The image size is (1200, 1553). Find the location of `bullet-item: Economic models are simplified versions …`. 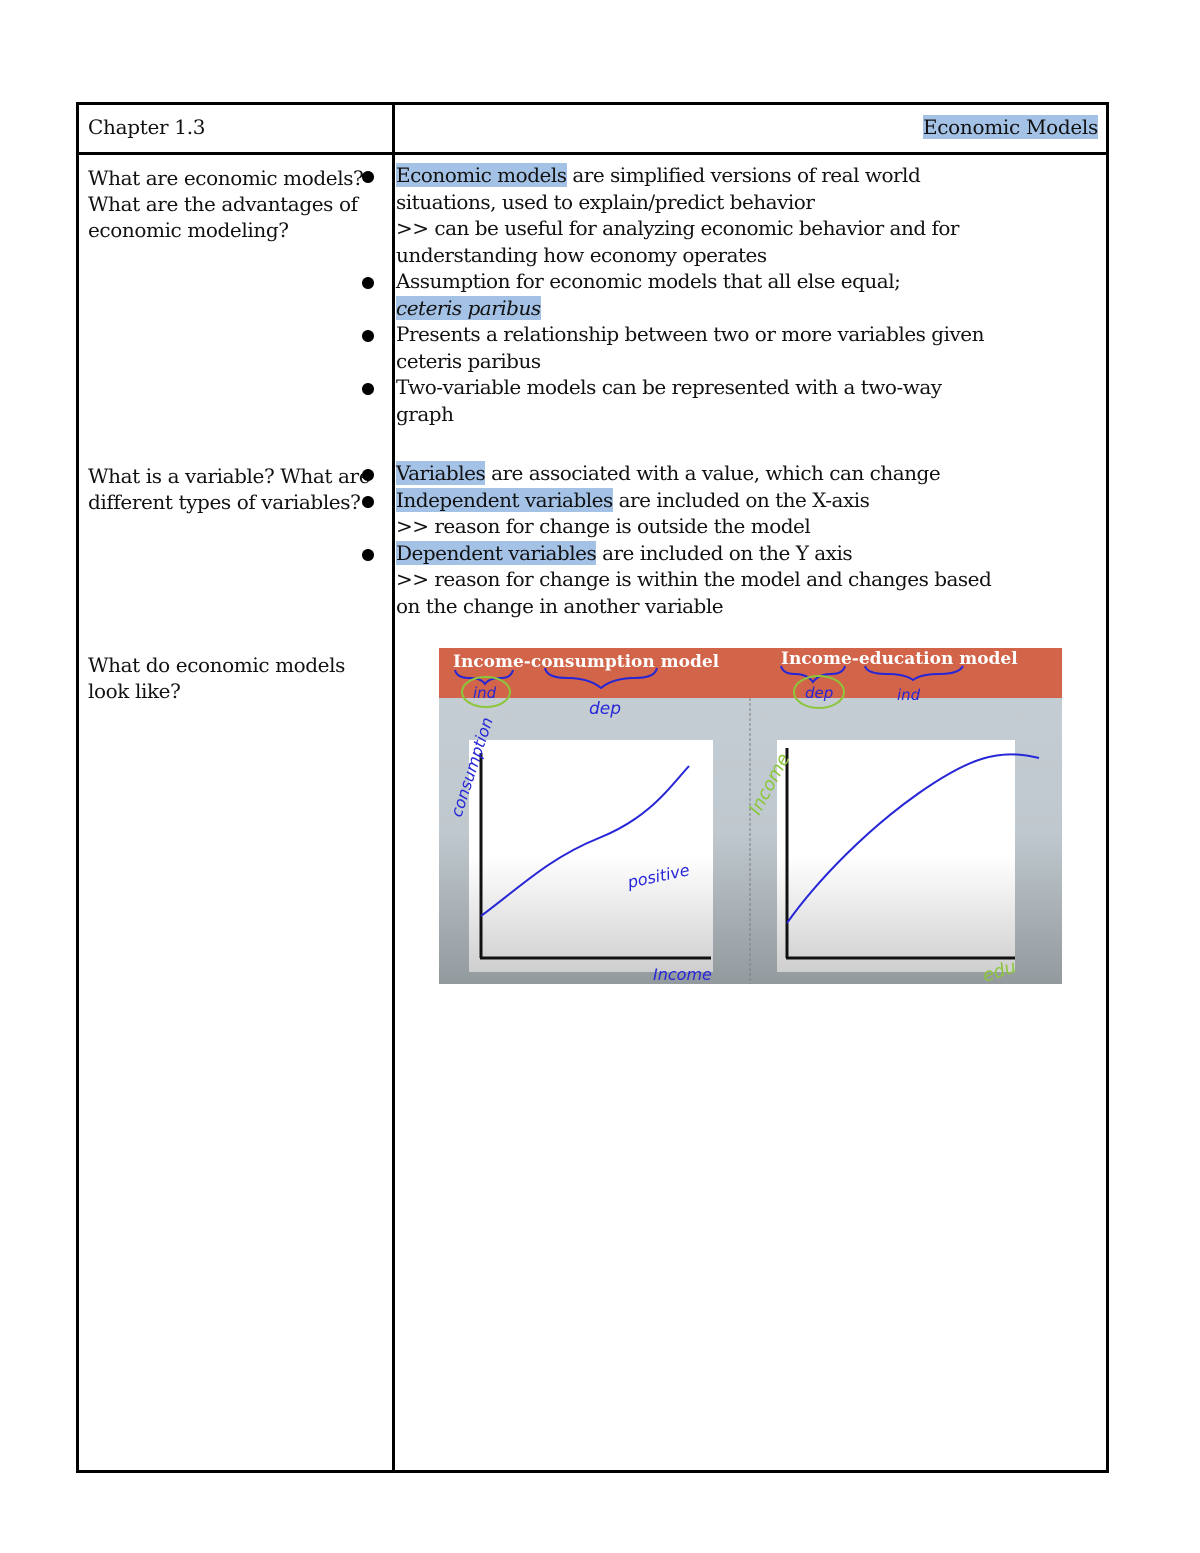

bullet-item: Economic models are simplified versions … is located at coordinates (670, 215).